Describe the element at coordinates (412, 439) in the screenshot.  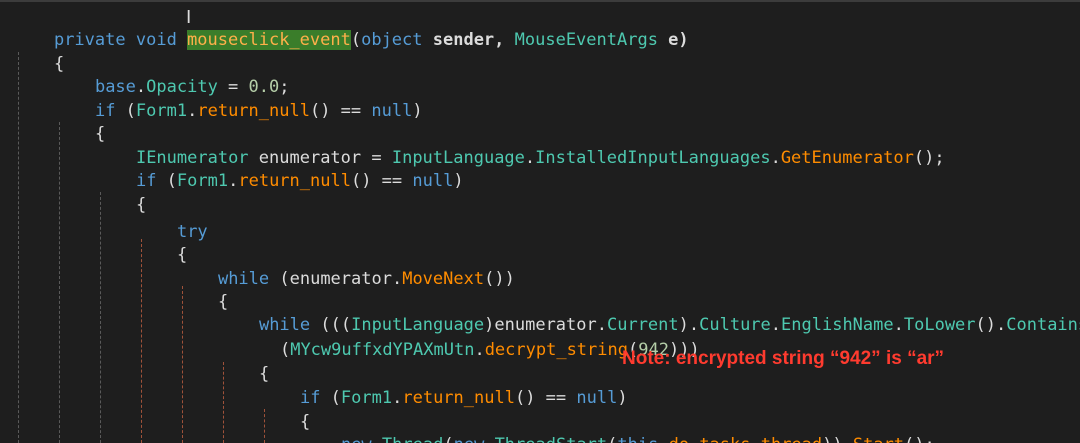
I see `class-thread: Thread` at that location.